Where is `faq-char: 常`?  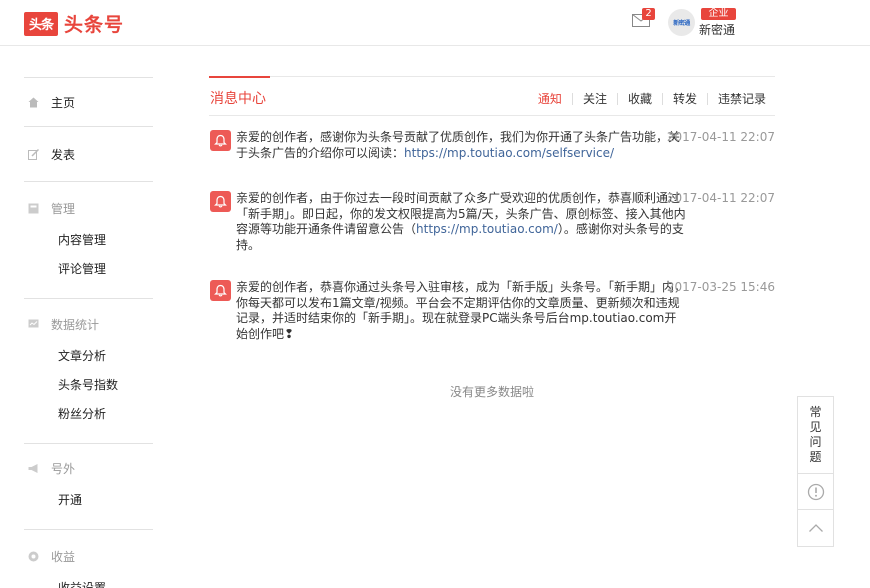
faq-char: 常 is located at coordinates (815, 412).